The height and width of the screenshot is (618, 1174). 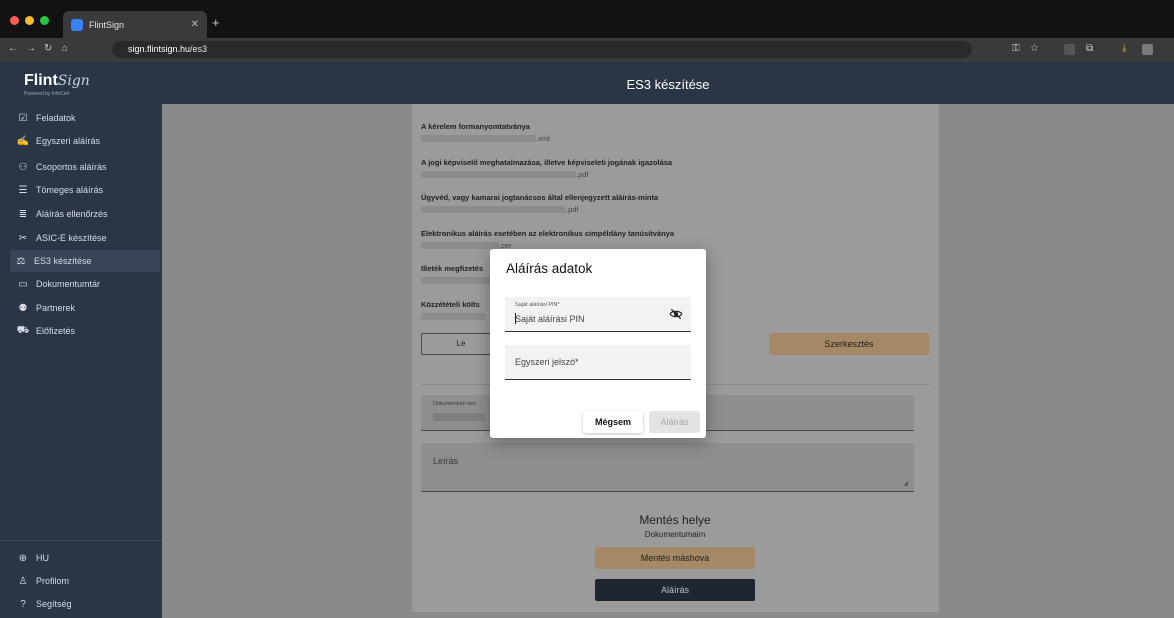 I want to click on sidebar-item-segitseg: ? Segítség, so click(x=87, y=604).